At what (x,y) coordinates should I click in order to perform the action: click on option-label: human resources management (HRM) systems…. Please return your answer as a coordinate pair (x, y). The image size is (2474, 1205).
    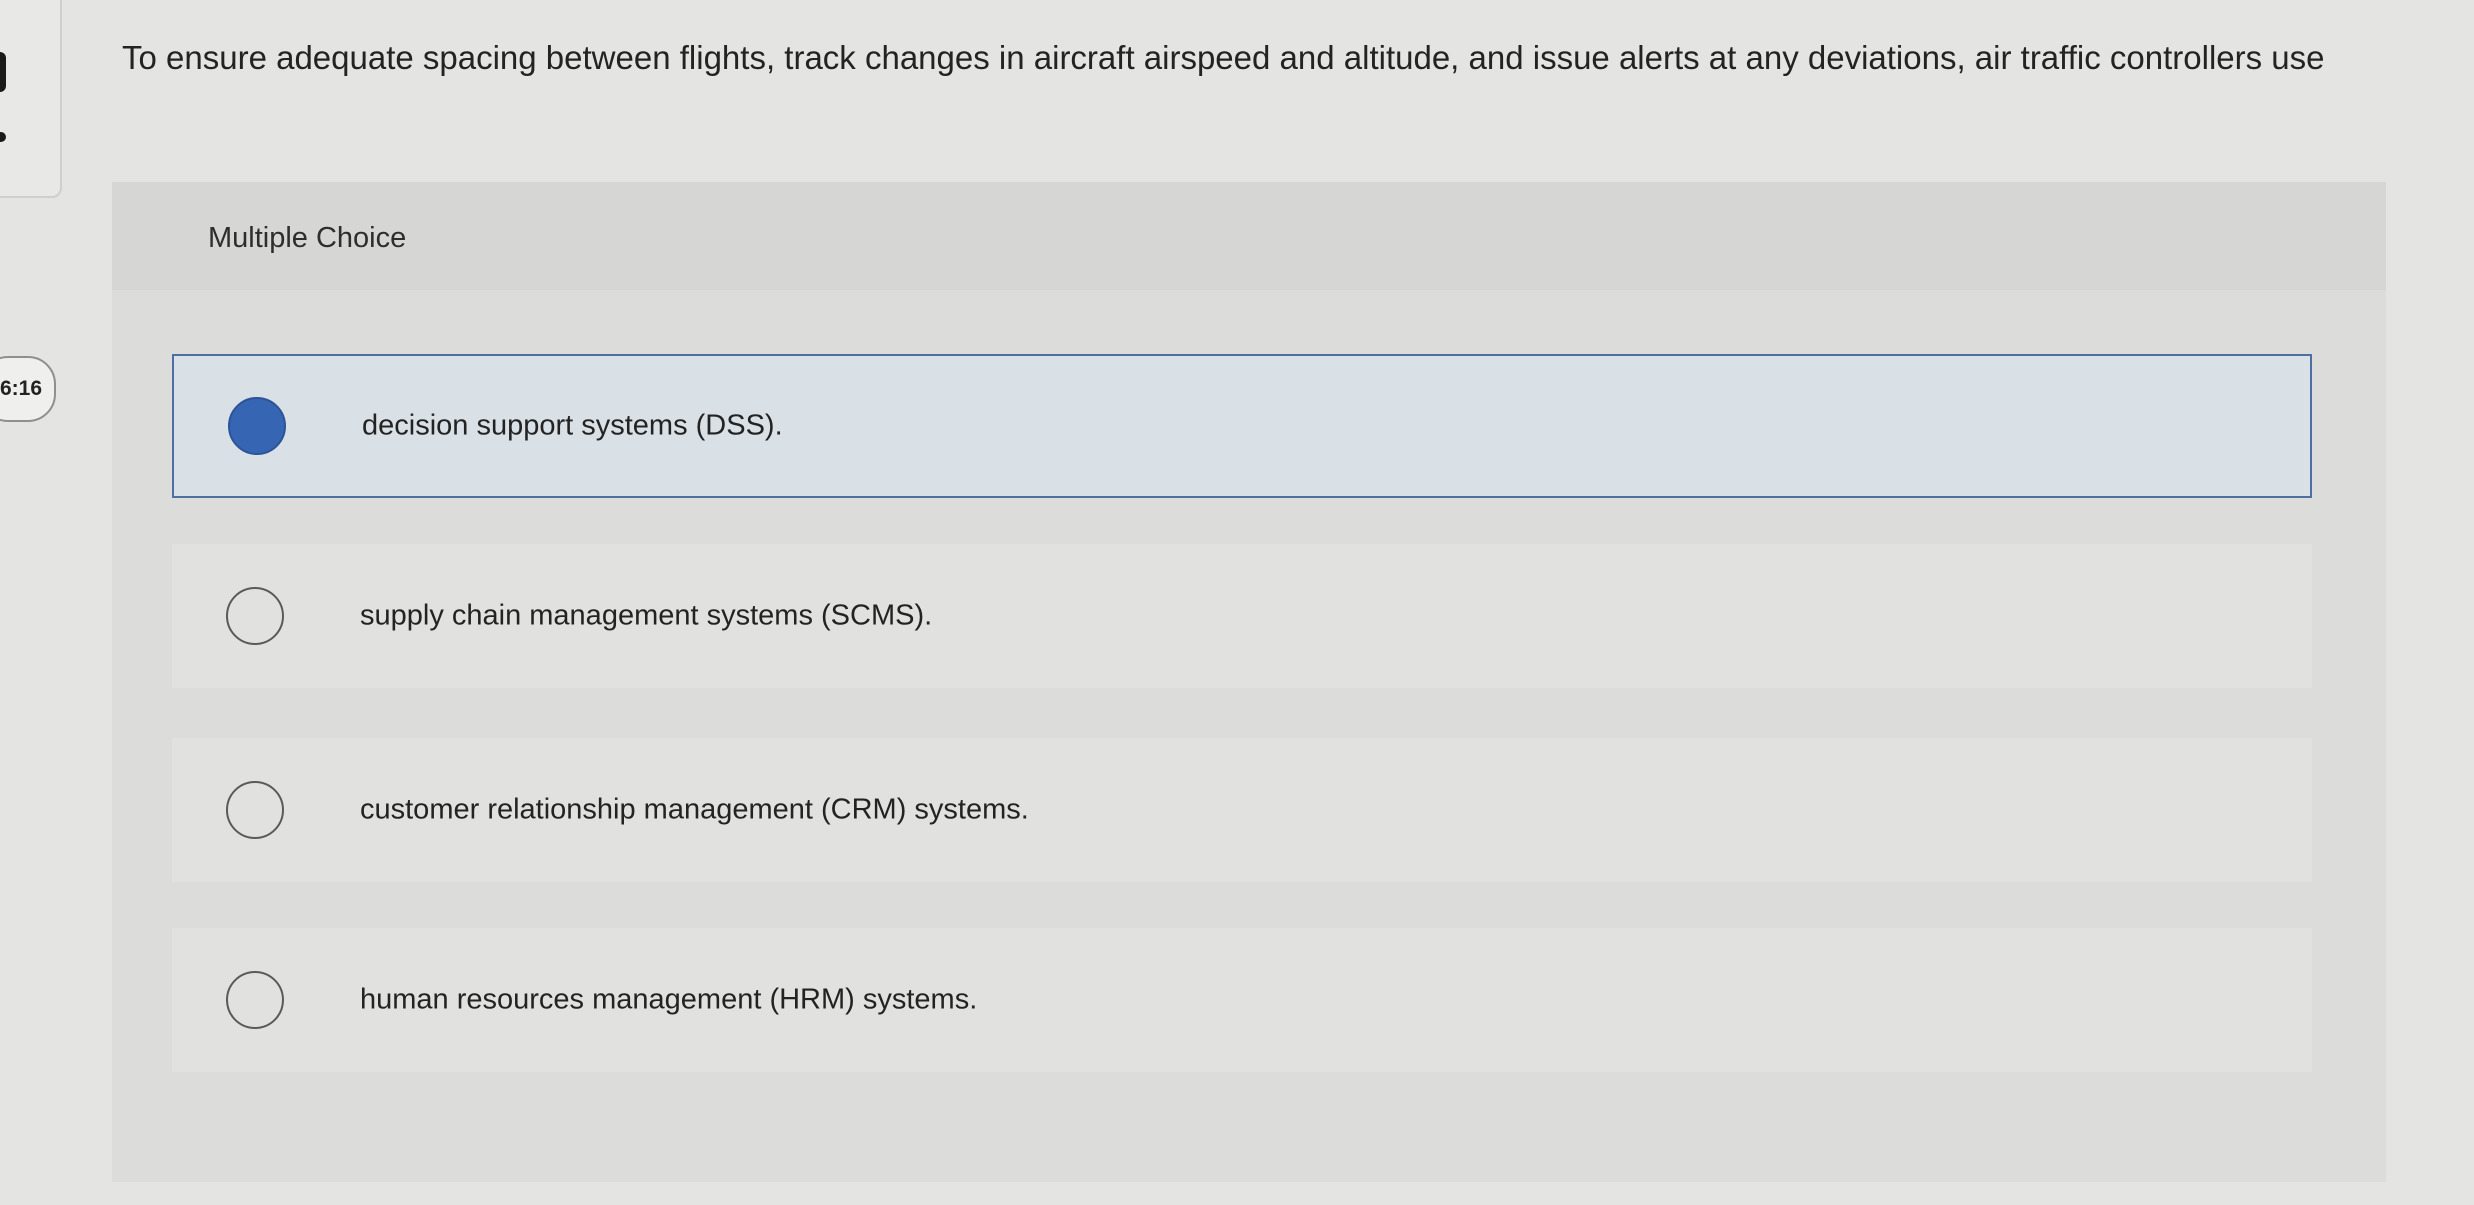
    Looking at the image, I should click on (668, 1000).